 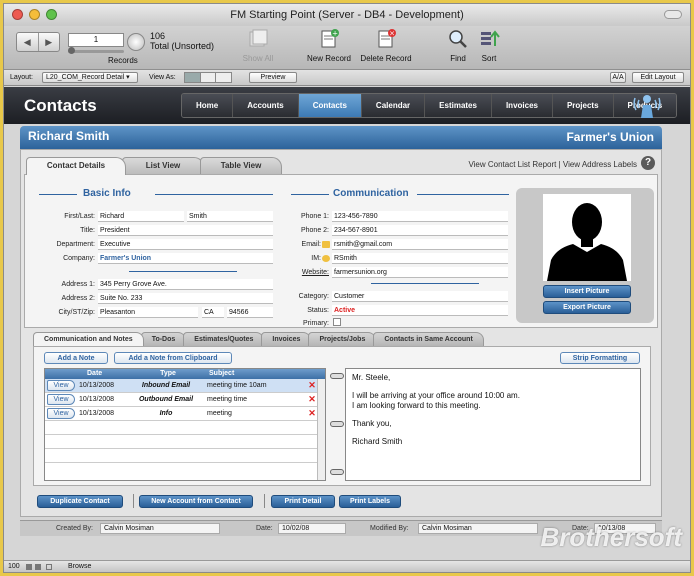 I want to click on help-icon: ?, so click(x=648, y=163).